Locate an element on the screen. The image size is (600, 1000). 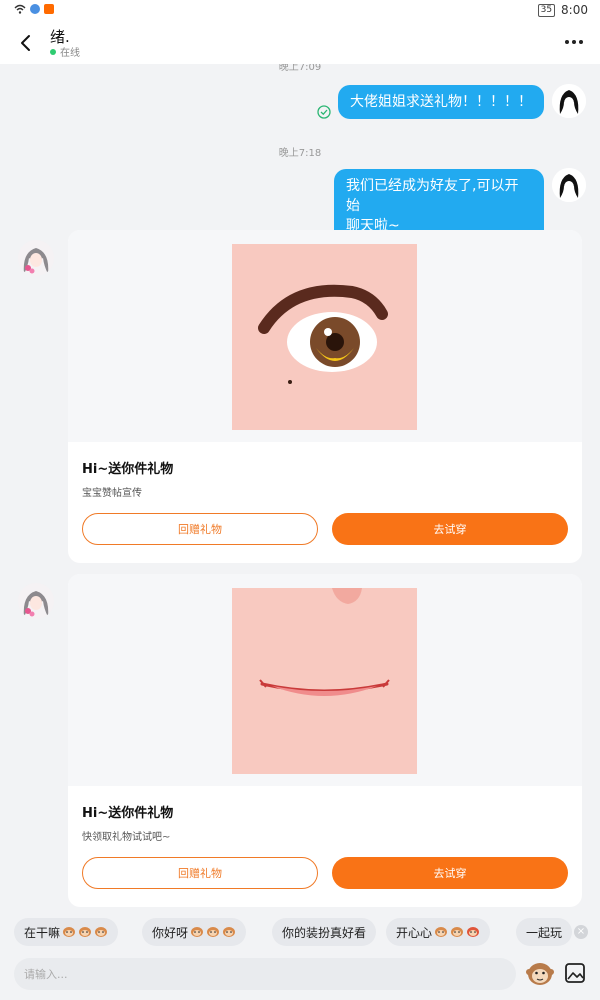
back-button is located at coordinates (25, 43).